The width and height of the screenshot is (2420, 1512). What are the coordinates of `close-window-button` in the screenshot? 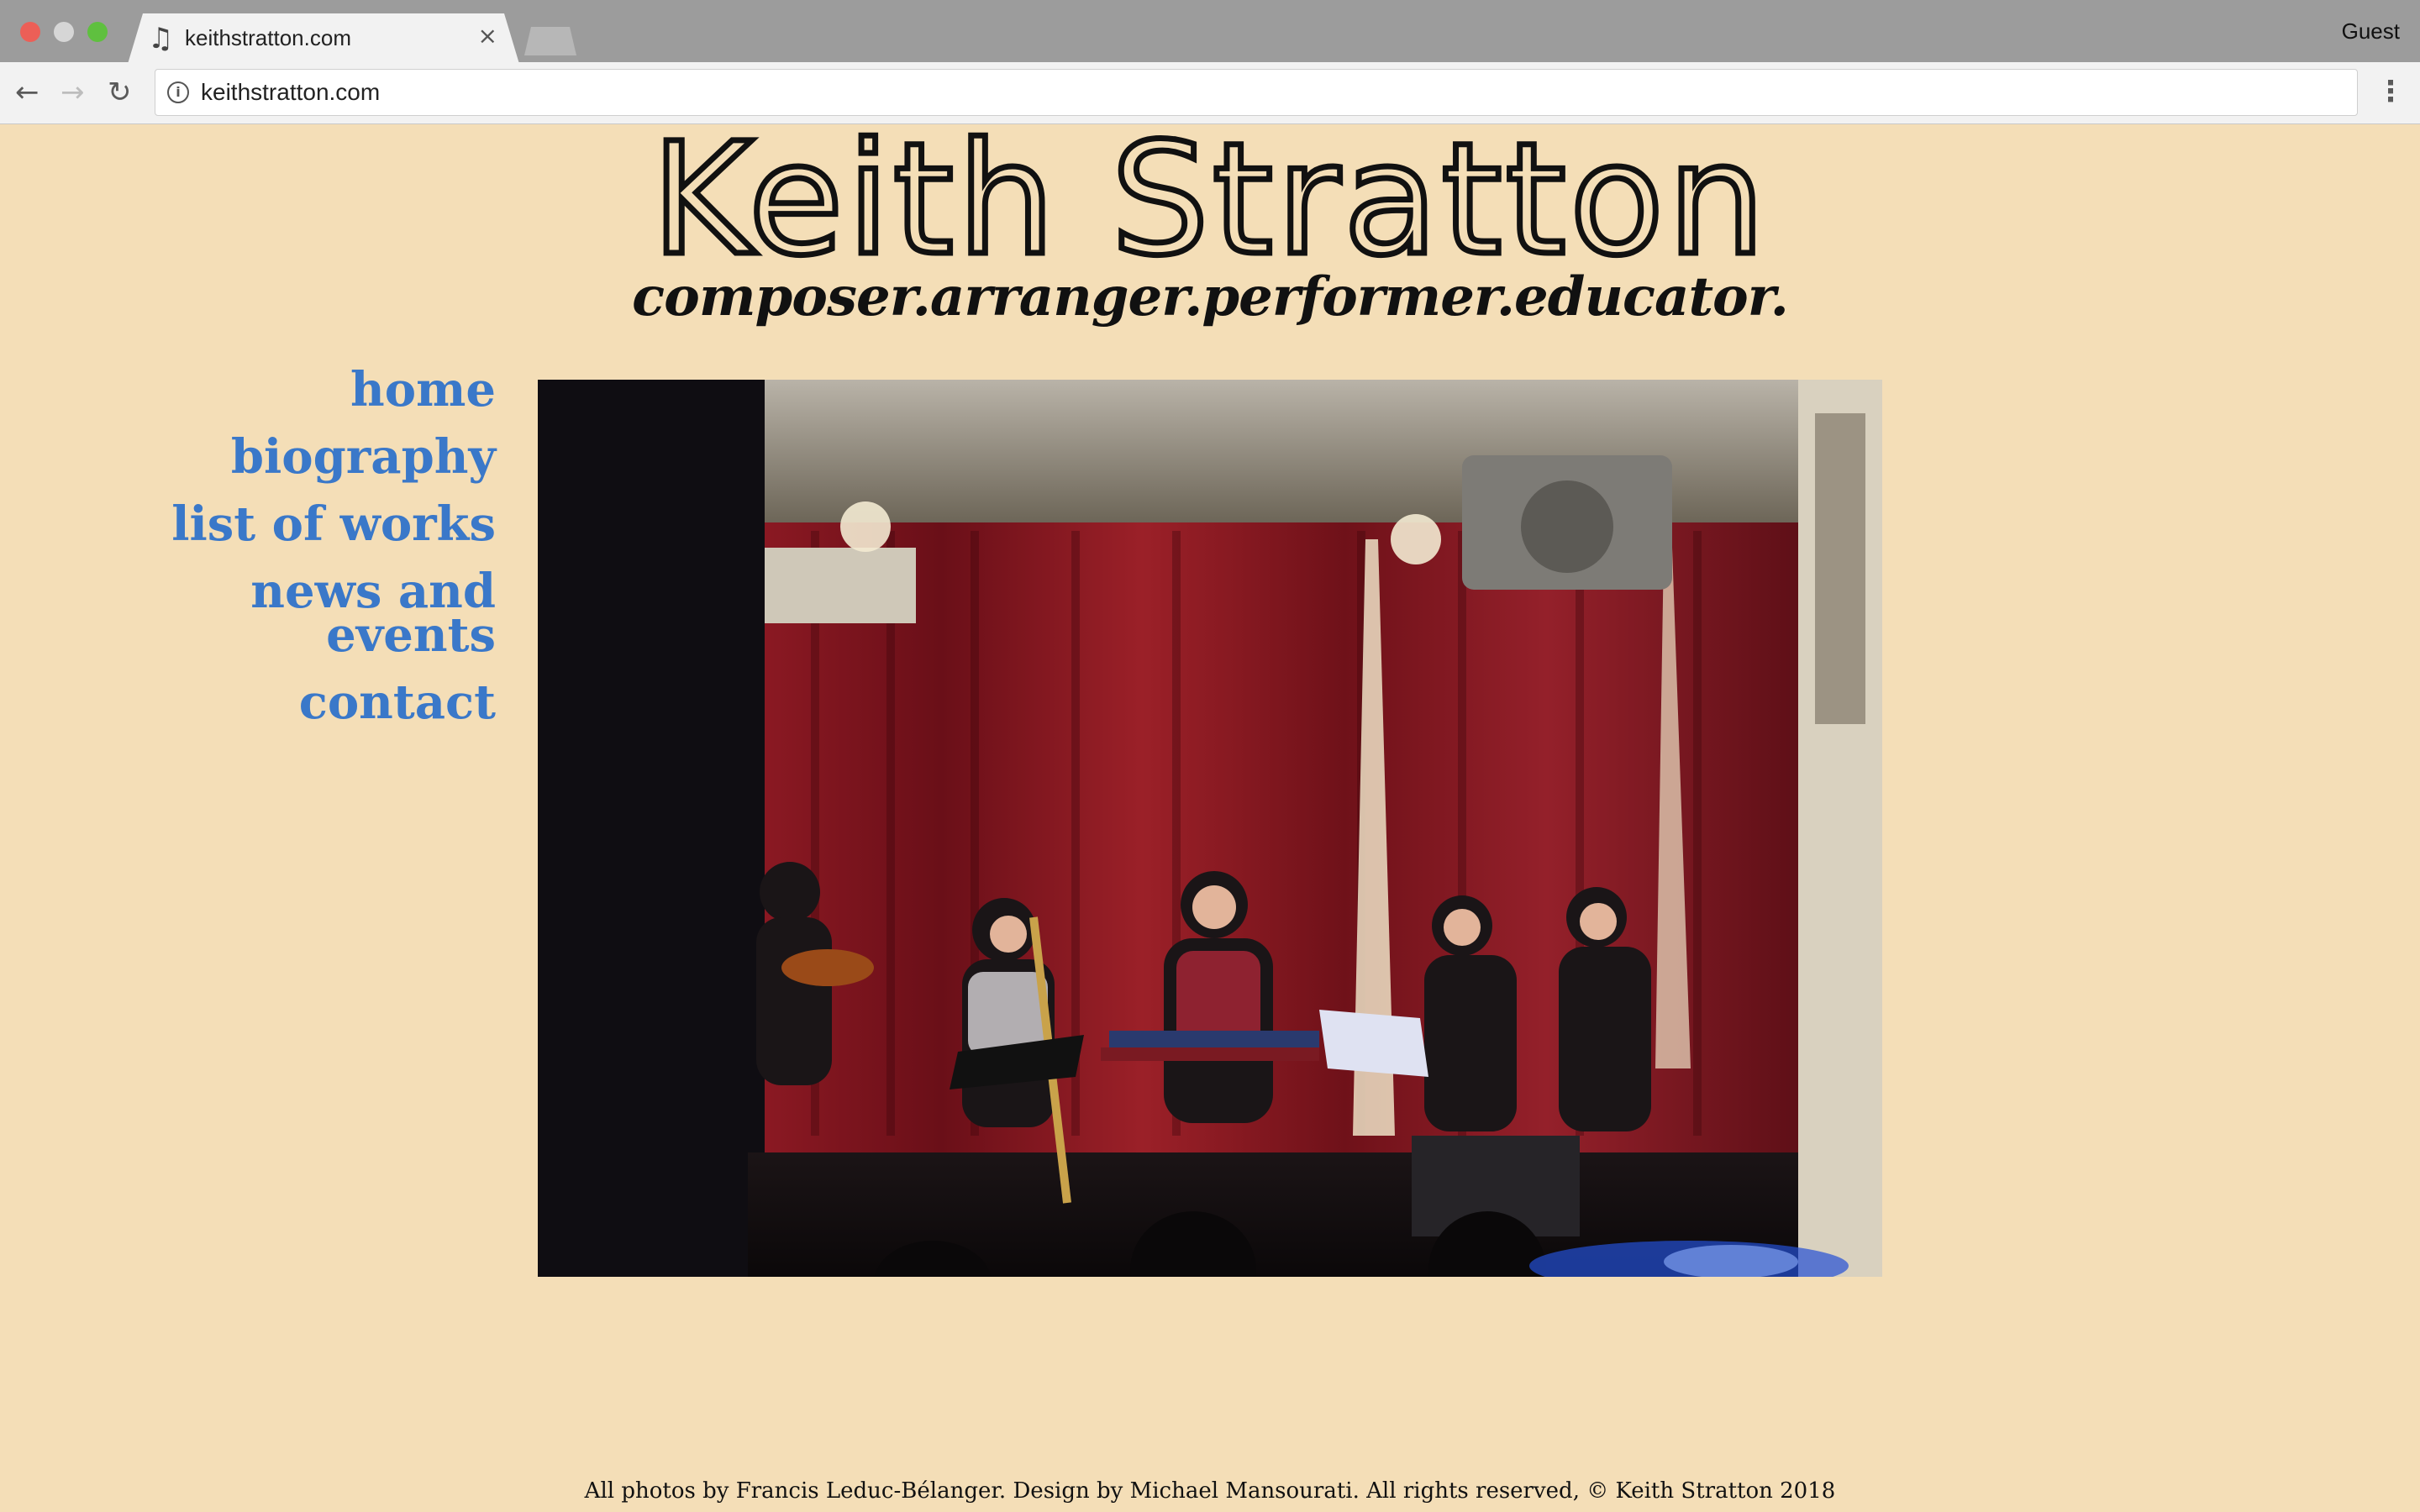 It's located at (30, 32).